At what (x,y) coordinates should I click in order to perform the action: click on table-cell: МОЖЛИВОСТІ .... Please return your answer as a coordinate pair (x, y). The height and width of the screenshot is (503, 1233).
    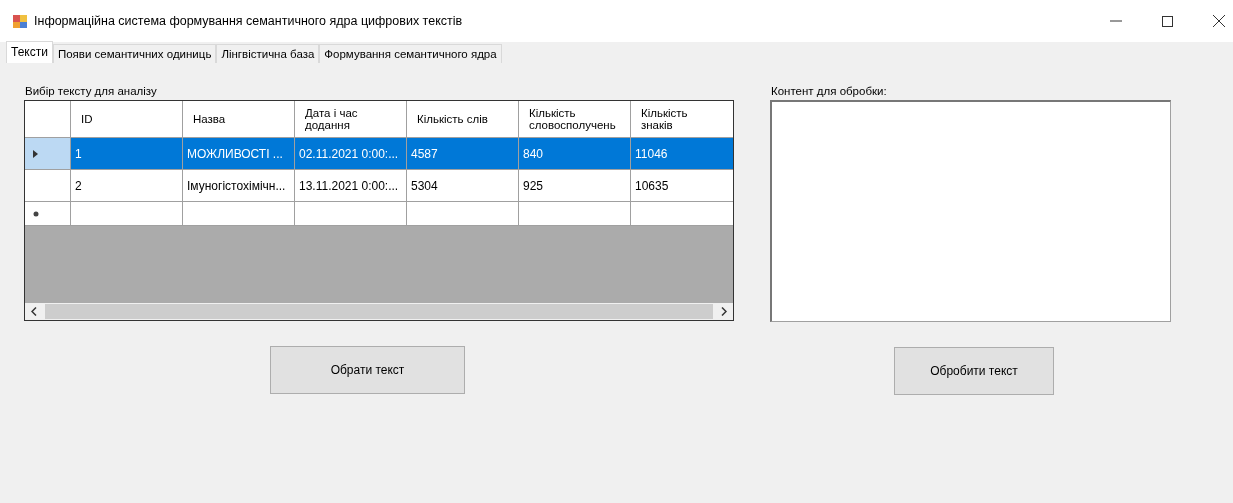
    Looking at the image, I should click on (239, 154).